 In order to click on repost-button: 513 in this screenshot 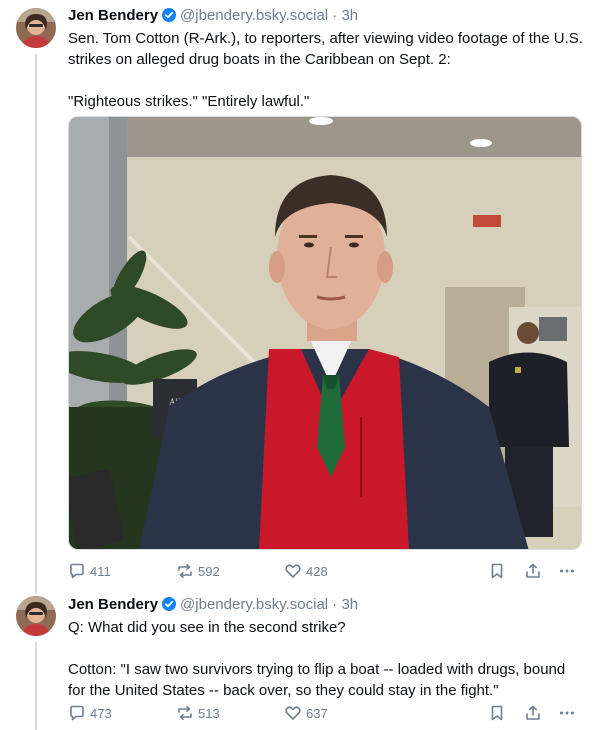, I will do `click(198, 713)`.